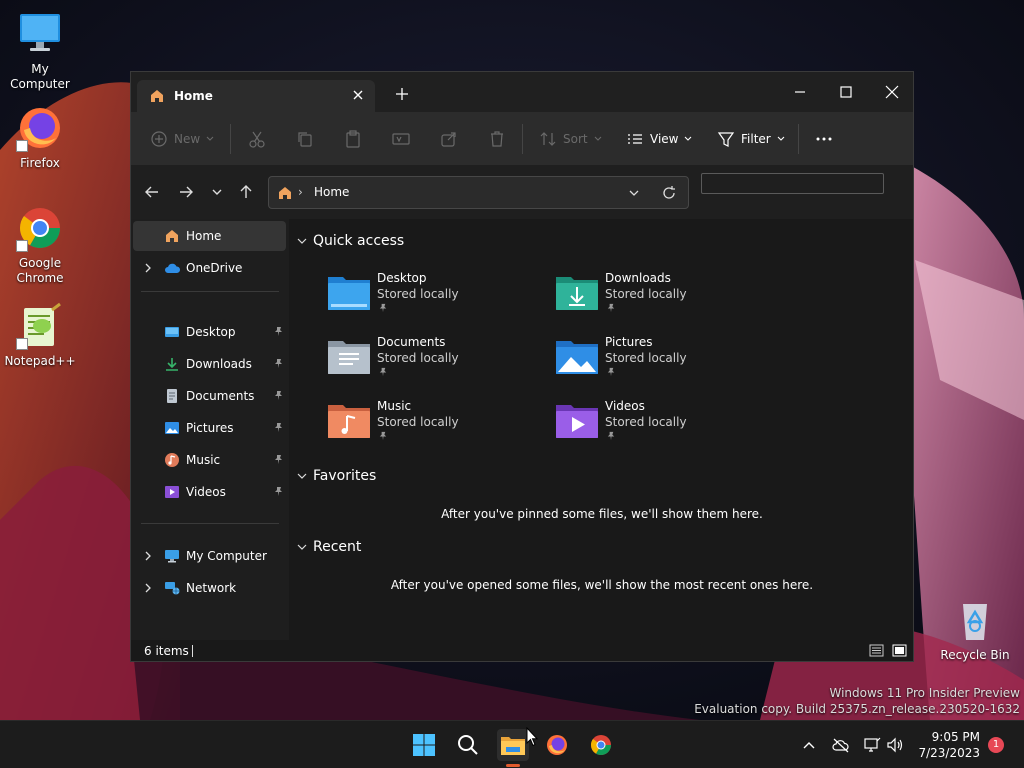 The height and width of the screenshot is (768, 1024). What do you see at coordinates (437, 297) in the screenshot?
I see `quick-access-desktop: Desktop Stored locally` at bounding box center [437, 297].